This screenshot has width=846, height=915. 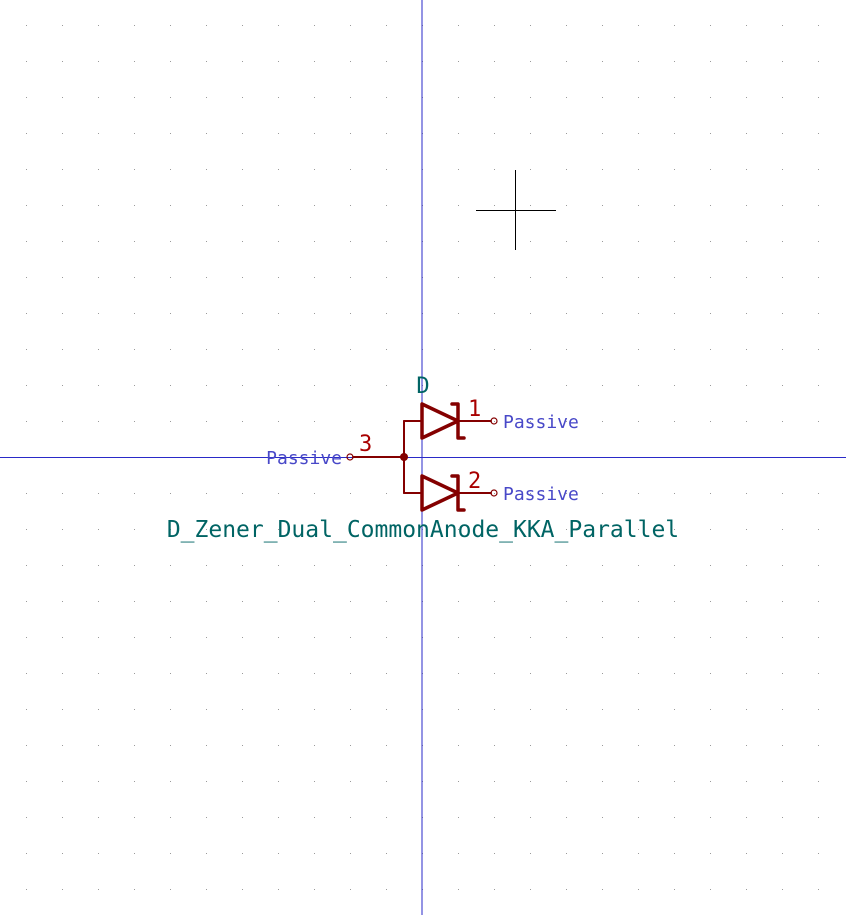 I want to click on reference-field: D, so click(x=422, y=386).